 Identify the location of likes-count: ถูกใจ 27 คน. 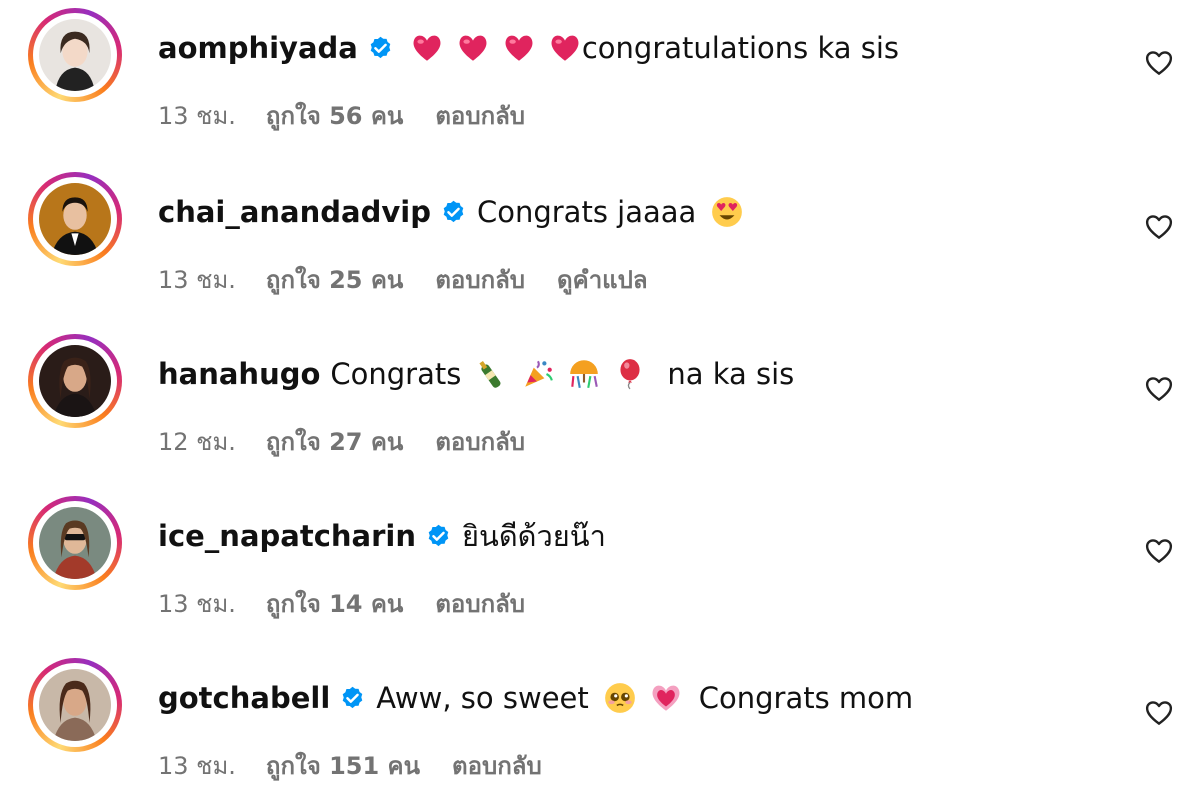
(334, 441).